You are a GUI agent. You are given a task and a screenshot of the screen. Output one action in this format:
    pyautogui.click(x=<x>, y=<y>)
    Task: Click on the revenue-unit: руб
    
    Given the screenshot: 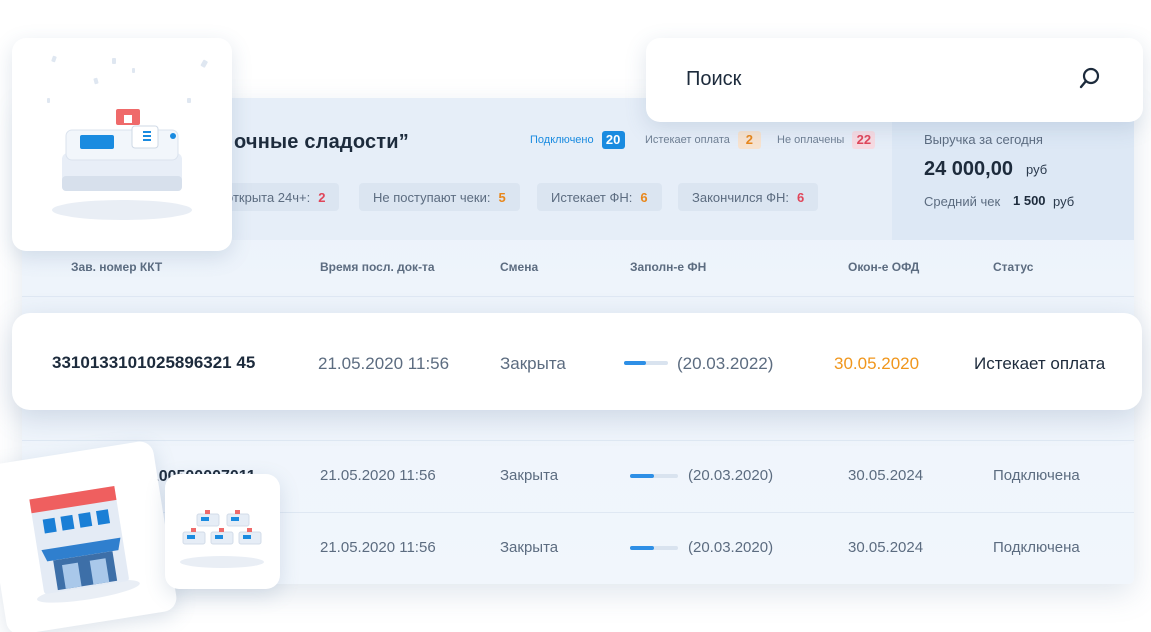 What is the action you would take?
    pyautogui.click(x=1037, y=169)
    